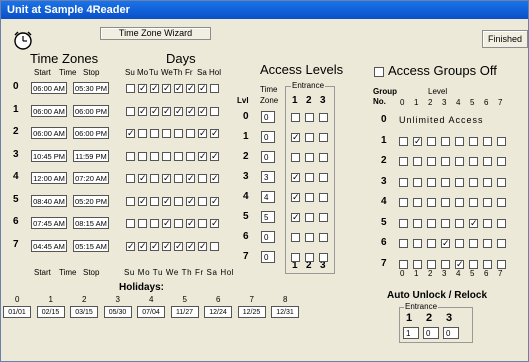 The height and width of the screenshot is (362, 529). I want to click on holiday-date-field: 07/04, so click(151, 312).